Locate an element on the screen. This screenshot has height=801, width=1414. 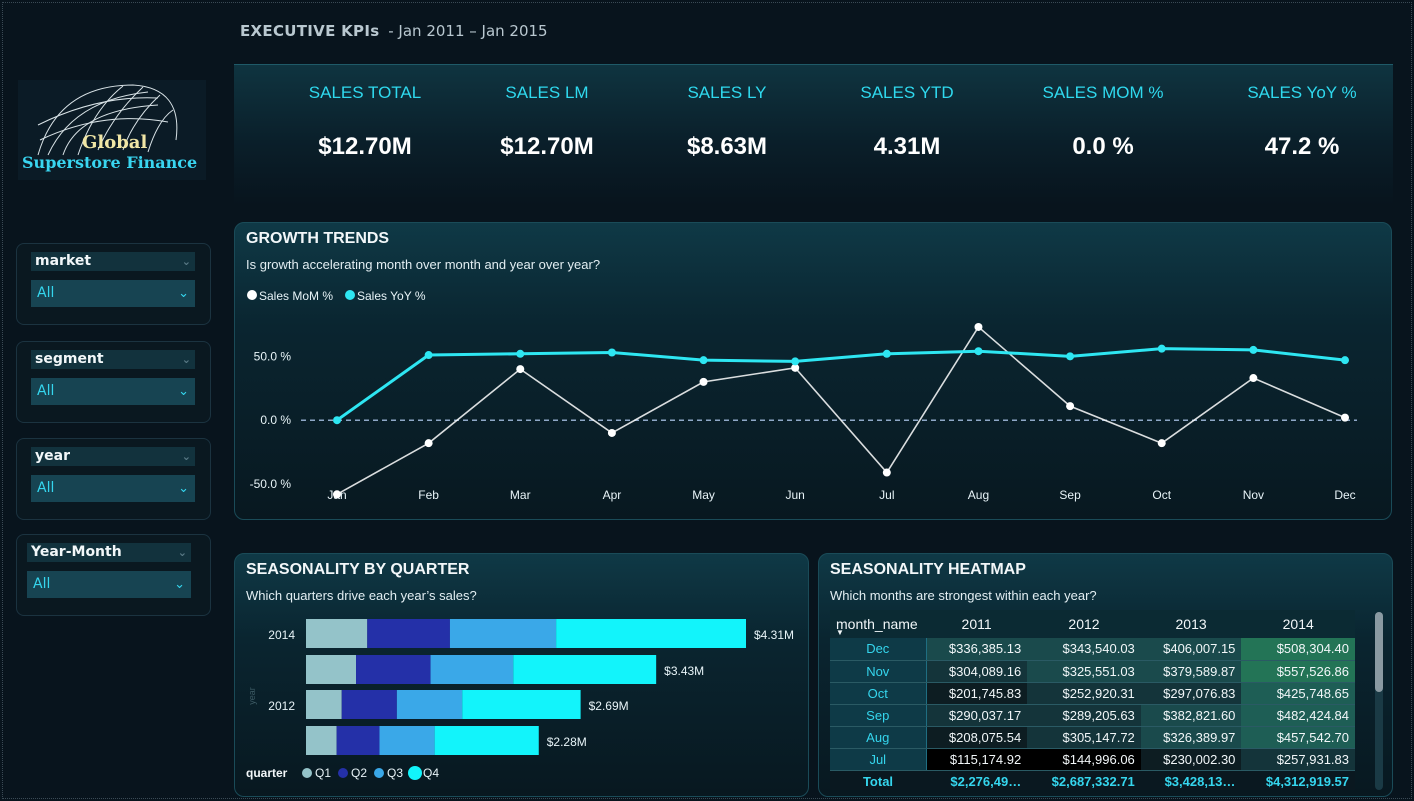
table-cell: $336,385.13 is located at coordinates (977, 649).